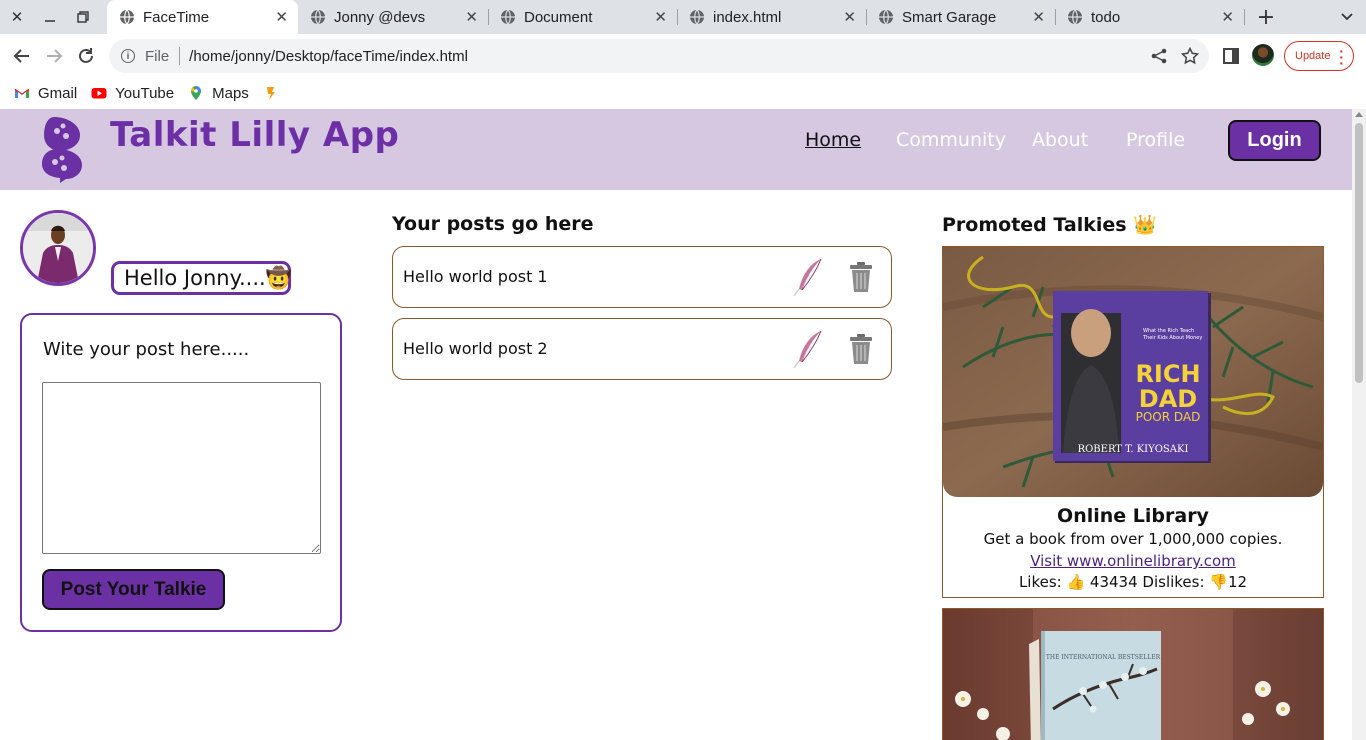 Image resolution: width=1366 pixels, height=740 pixels. Describe the element at coordinates (86, 56) in the screenshot. I see `reload-icon` at that location.